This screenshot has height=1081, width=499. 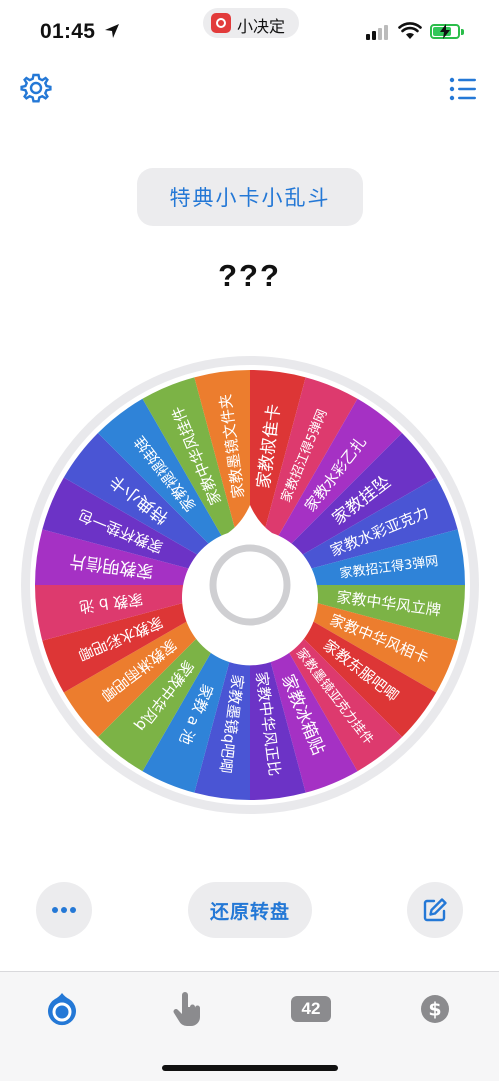 I want to click on tab-premium: $, so click(x=435, y=1009).